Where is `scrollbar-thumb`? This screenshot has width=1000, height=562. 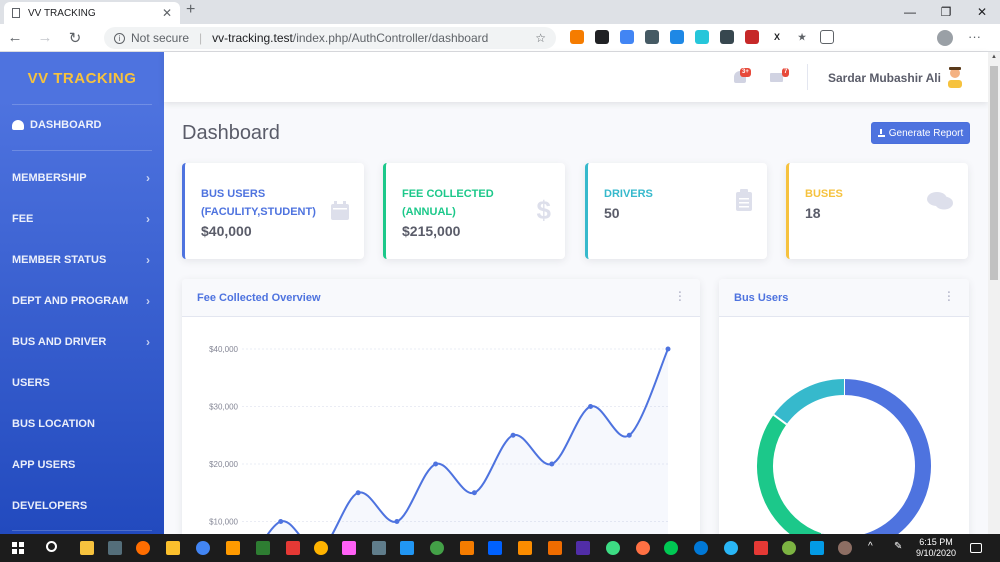 scrollbar-thumb is located at coordinates (994, 173).